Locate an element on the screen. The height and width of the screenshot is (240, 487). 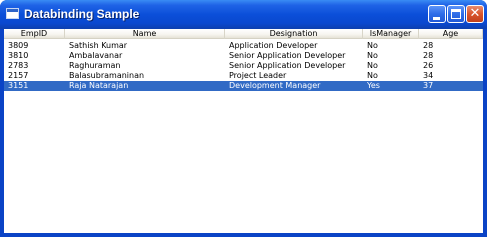
cell-ismanager: Yes is located at coordinates (373, 85).